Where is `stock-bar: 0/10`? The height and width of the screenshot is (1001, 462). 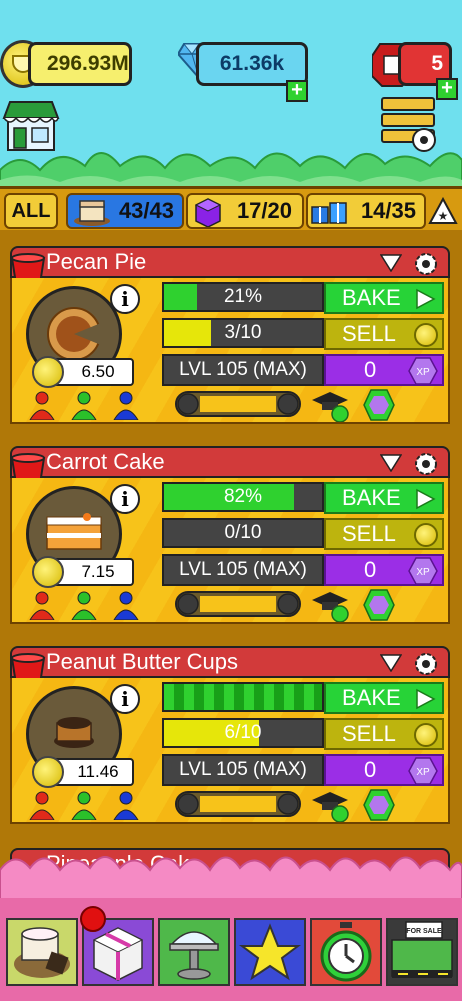 stock-bar: 0/10 is located at coordinates (243, 533).